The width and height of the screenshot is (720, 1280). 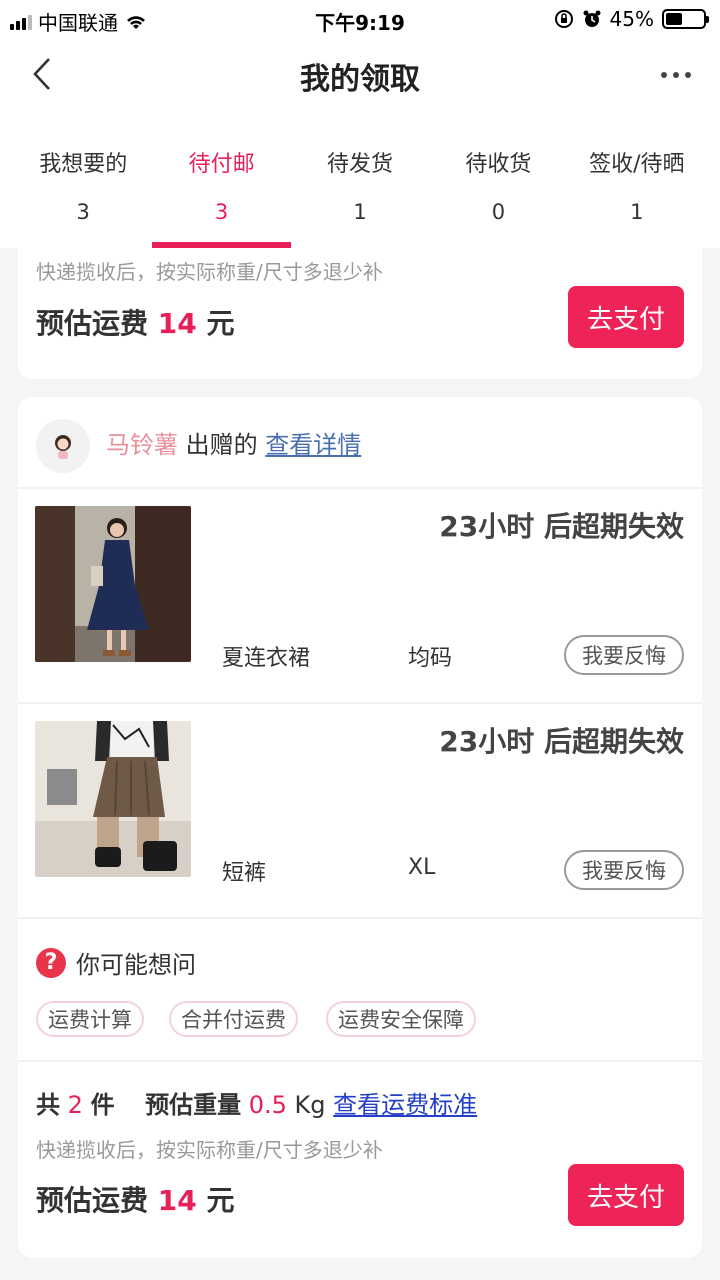 I want to click on tab-label: 签收/待晒, so click(x=637, y=164).